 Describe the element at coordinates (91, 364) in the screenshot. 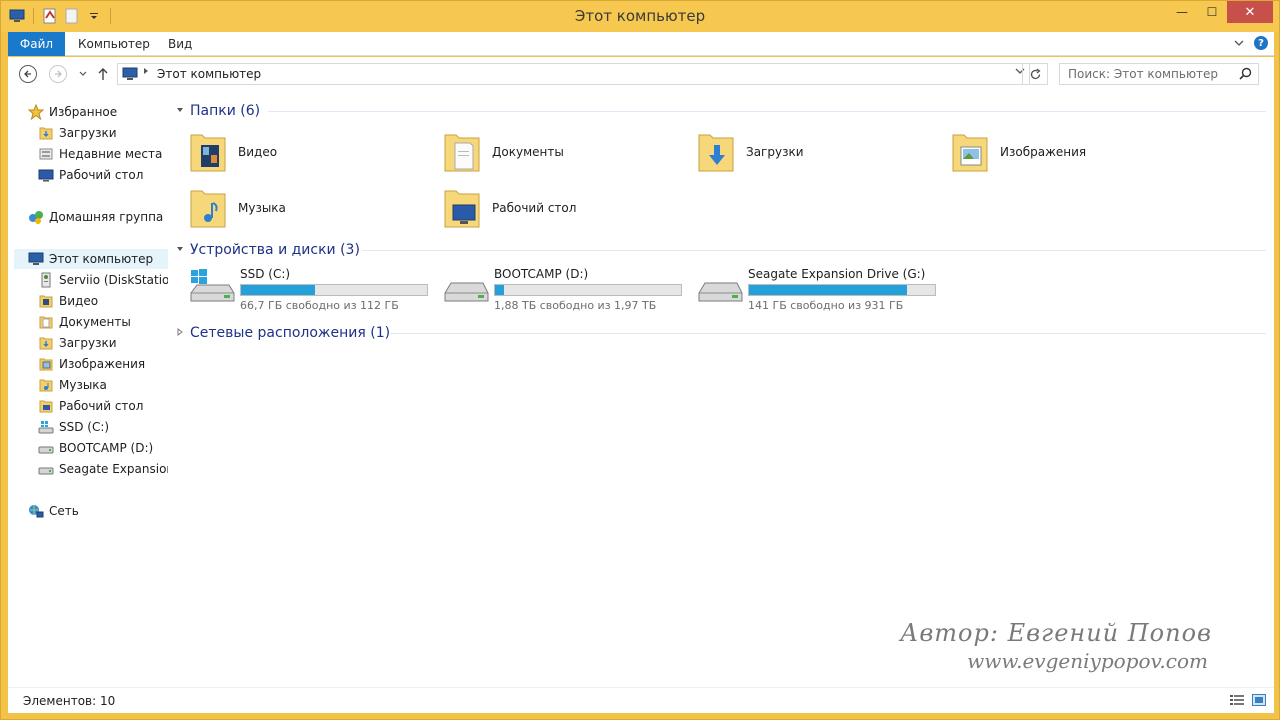

I see `sidebar-item-pictures: Изображения` at that location.